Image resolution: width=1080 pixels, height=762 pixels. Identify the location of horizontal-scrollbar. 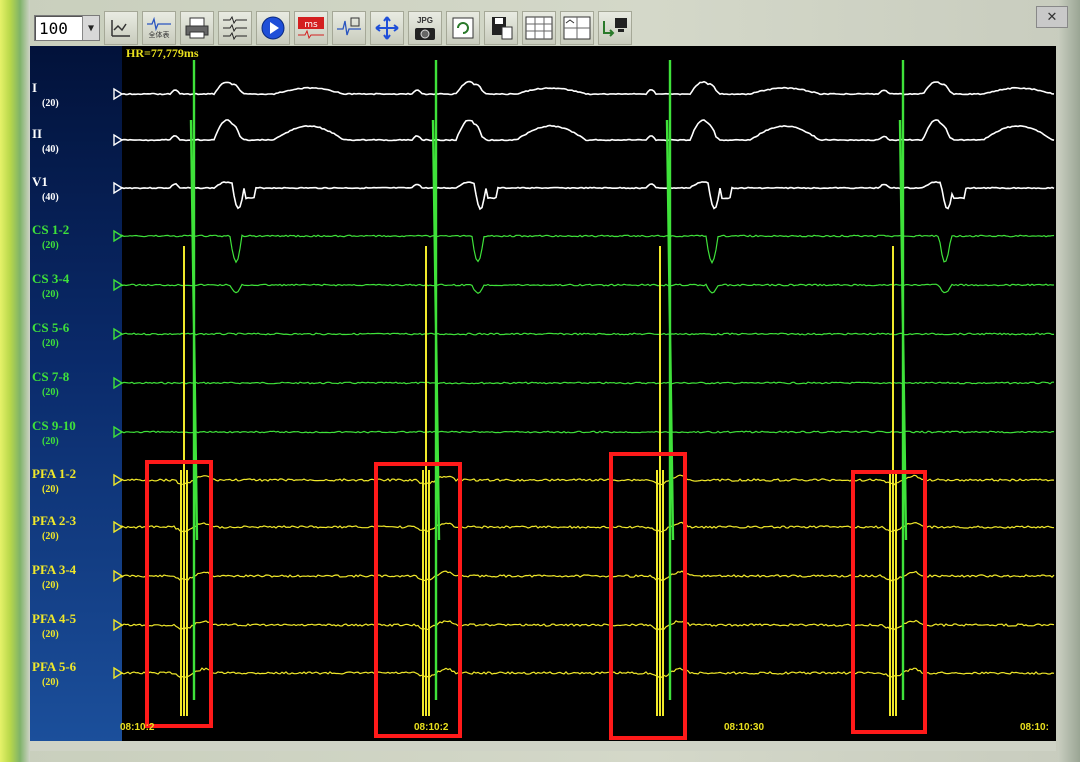
(543, 746).